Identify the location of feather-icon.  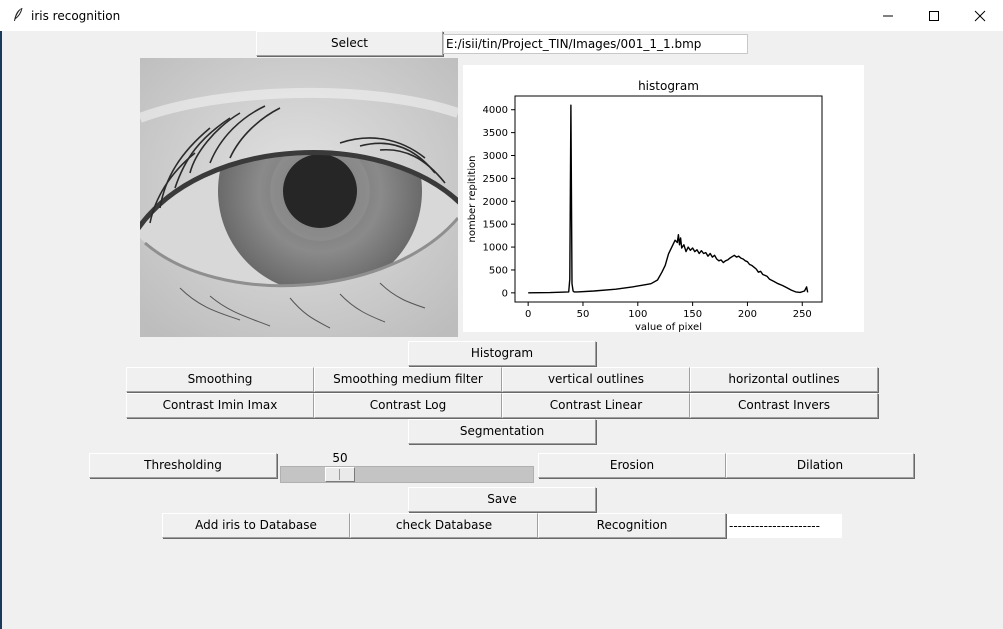
(18, 14).